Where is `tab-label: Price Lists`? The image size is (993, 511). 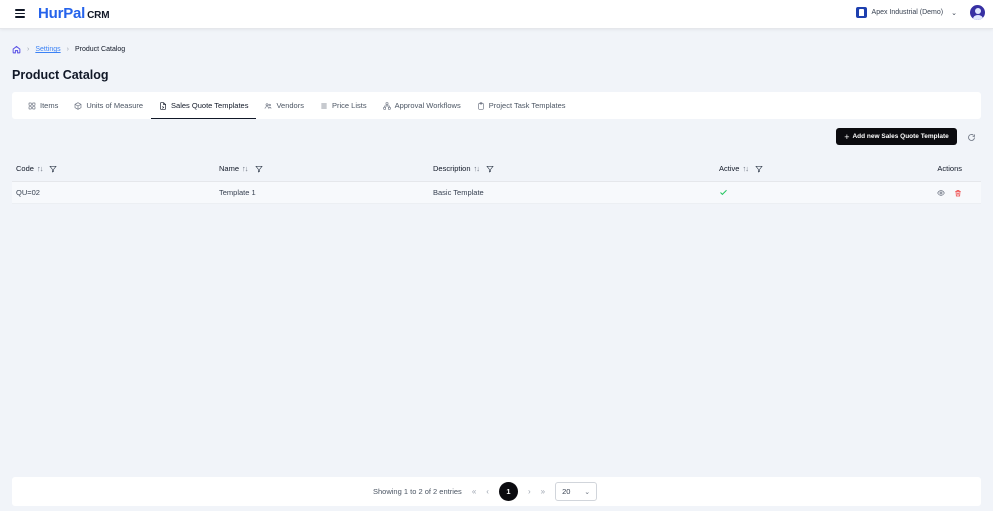 tab-label: Price Lists is located at coordinates (349, 105).